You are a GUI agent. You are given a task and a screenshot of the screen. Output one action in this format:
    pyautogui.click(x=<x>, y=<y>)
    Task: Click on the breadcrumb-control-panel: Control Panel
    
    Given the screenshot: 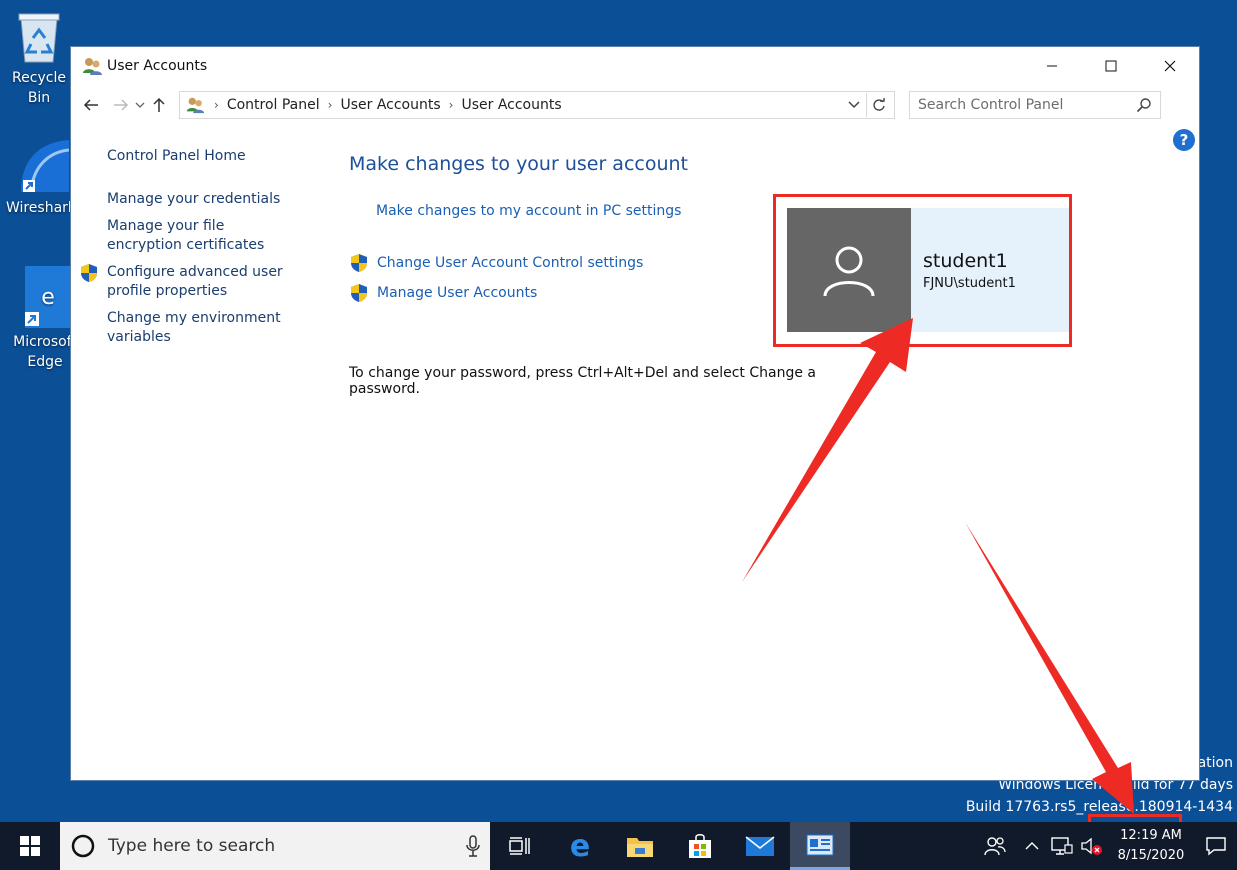 What is the action you would take?
    pyautogui.click(x=273, y=105)
    